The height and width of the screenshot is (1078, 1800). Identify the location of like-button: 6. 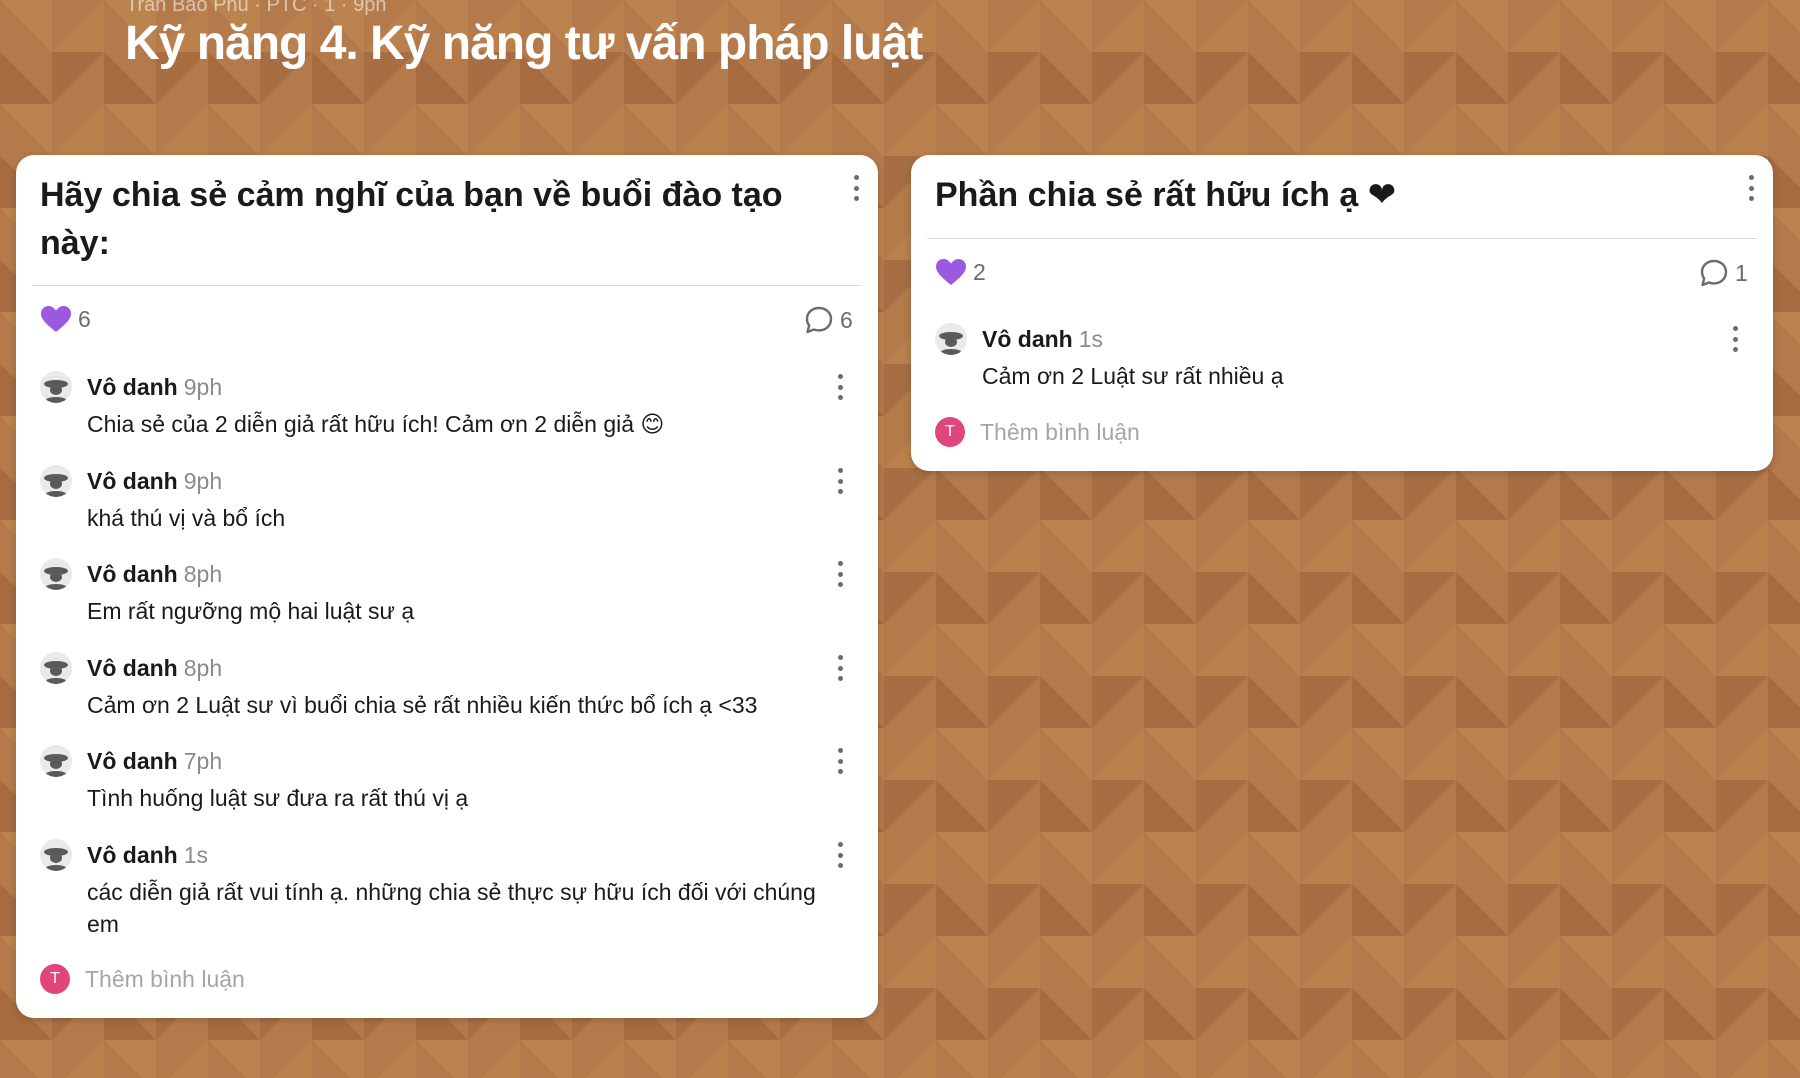
(65, 319).